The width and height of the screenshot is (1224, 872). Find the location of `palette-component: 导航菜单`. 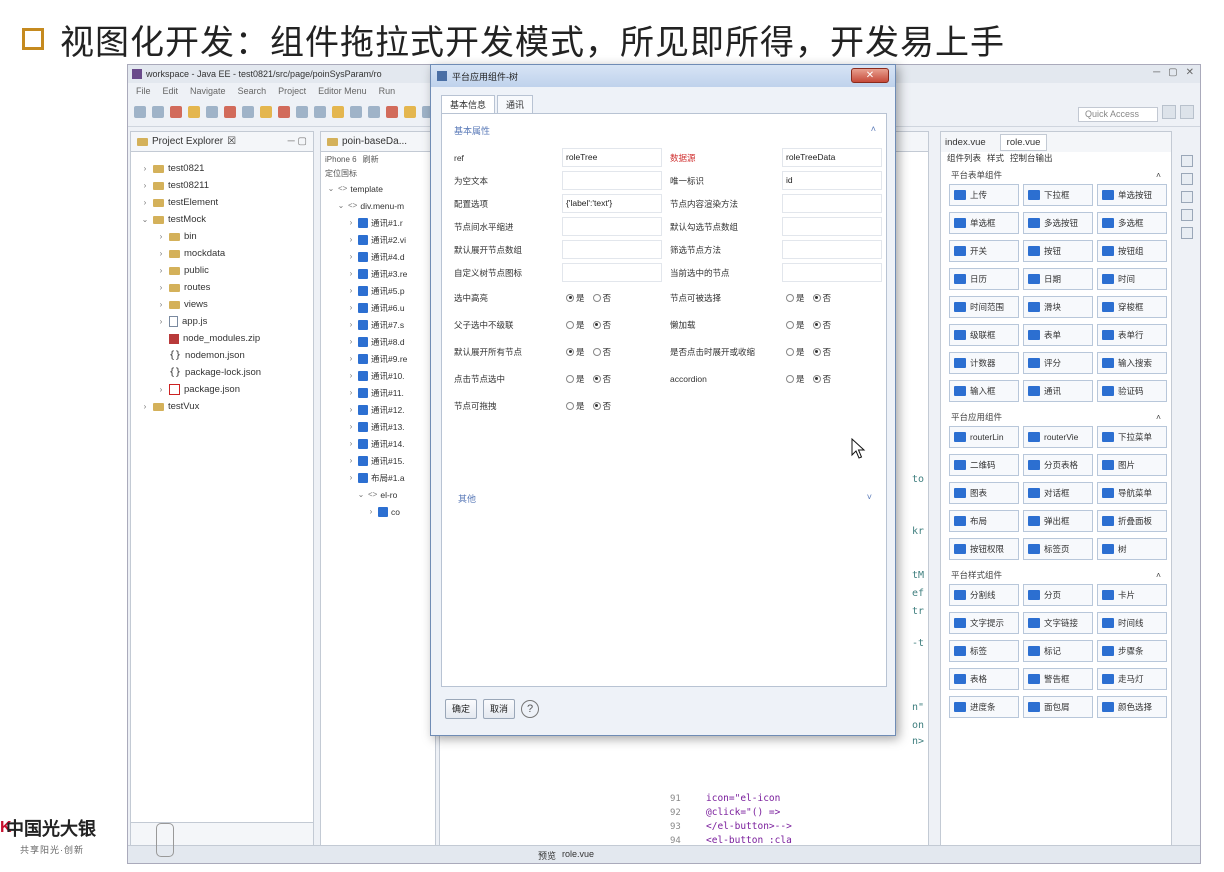

palette-component: 导航菜单 is located at coordinates (1132, 493).